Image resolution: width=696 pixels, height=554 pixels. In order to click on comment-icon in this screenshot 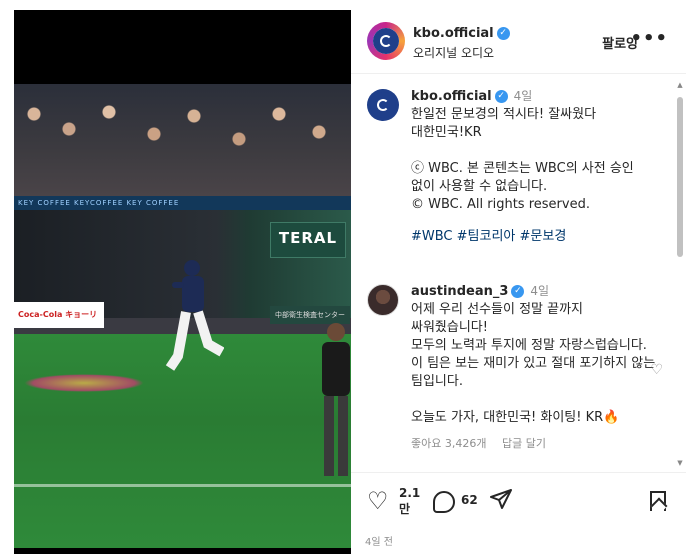, I will do `click(444, 505)`.